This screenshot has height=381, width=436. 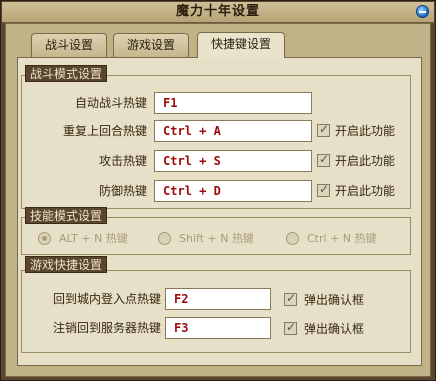 What do you see at coordinates (365, 191) in the screenshot?
I see `defend-enable-label: 开启此功能` at bounding box center [365, 191].